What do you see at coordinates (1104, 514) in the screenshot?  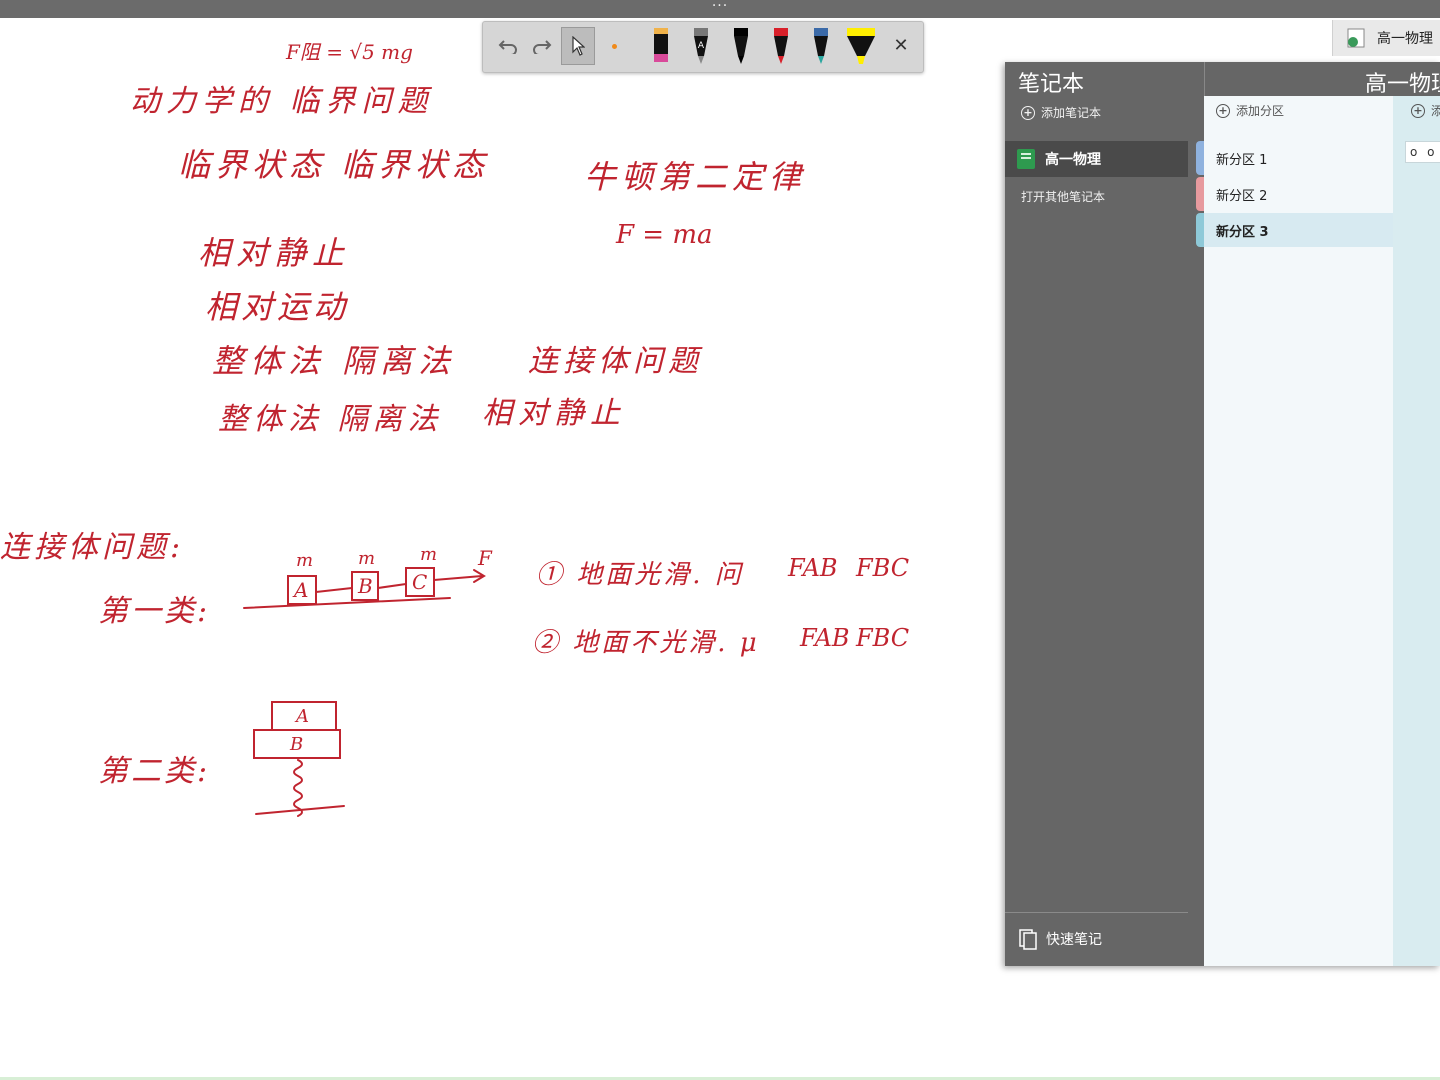 I see `notebook-column: 笔记本 + 添加笔记本 高一物理 打开其他笔记本 快速笔记` at bounding box center [1104, 514].